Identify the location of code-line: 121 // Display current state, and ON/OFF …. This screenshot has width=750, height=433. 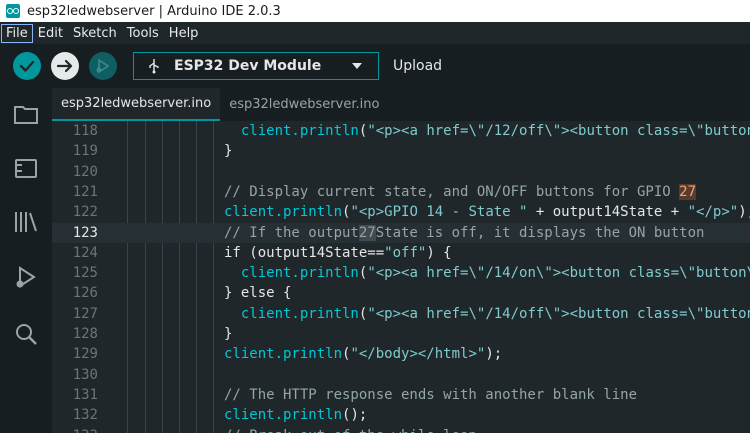
(401, 192).